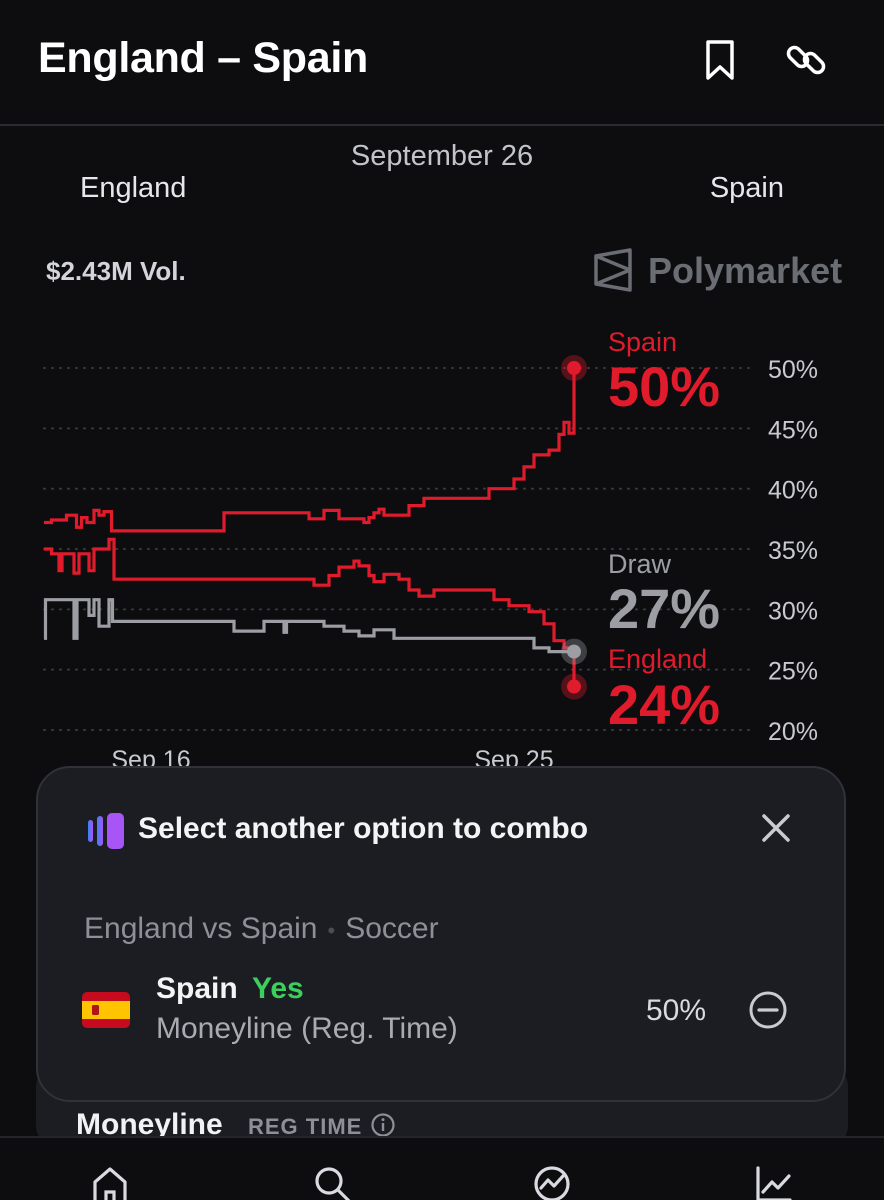 The image size is (884, 1200). I want to click on y-tick-label: 30%, so click(793, 611).